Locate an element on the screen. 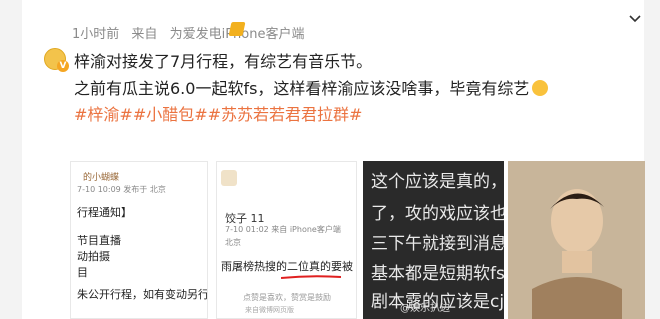 The height and width of the screenshot is (319, 660). post-time: 1小时前 is located at coordinates (96, 34).